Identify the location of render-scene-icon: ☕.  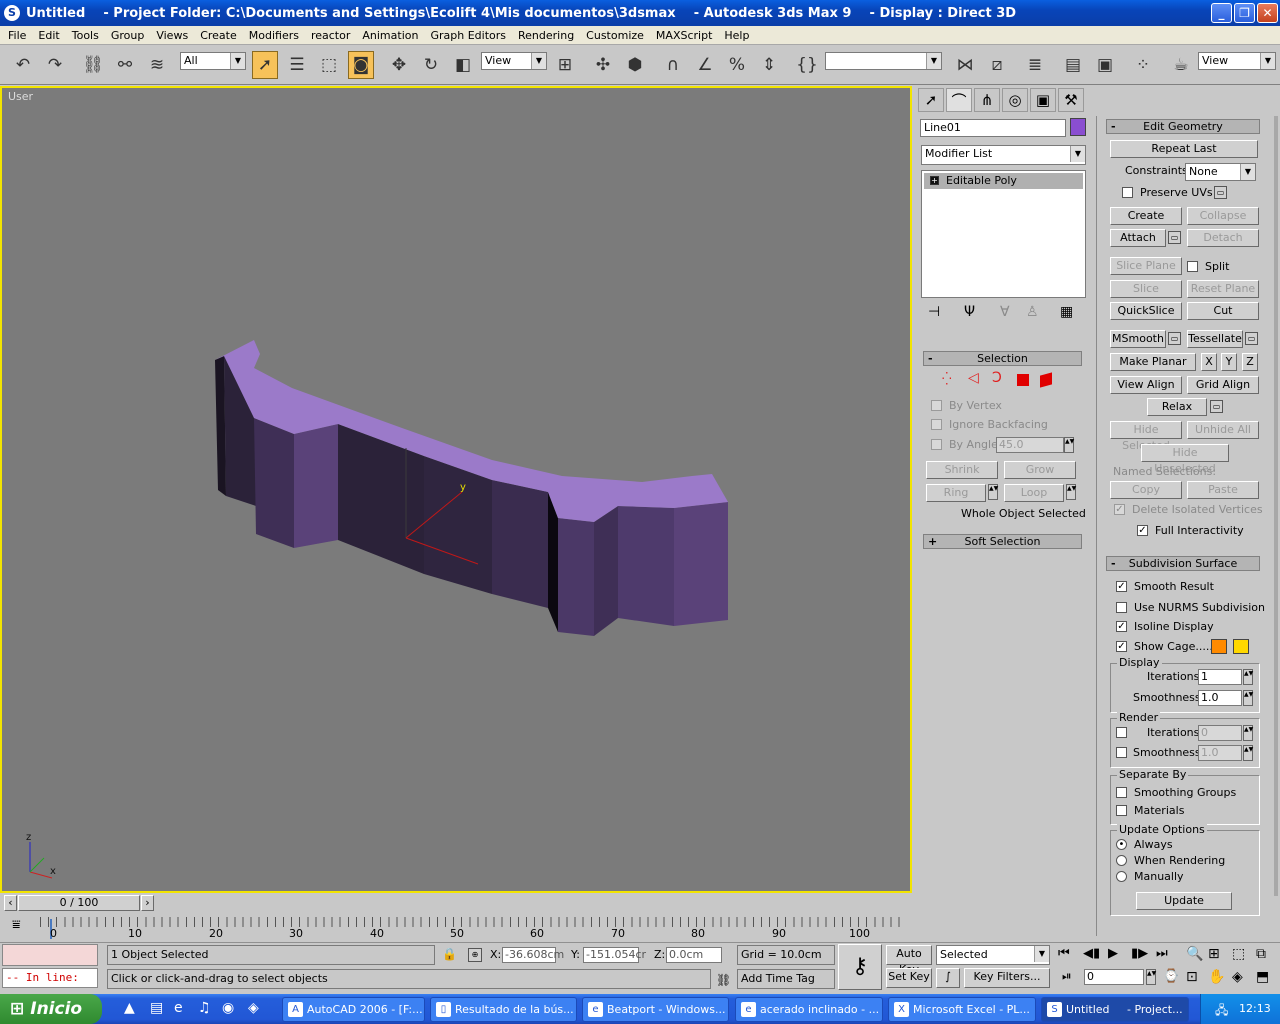
(1181, 65).